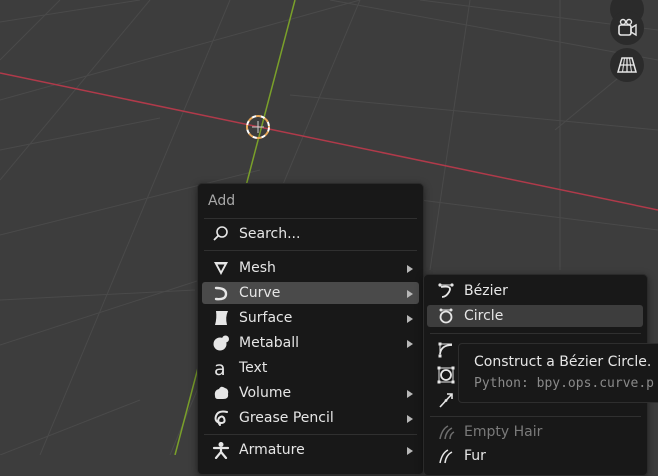 The width and height of the screenshot is (658, 476). Describe the element at coordinates (535, 291) in the screenshot. I see `submenu-item-bezier: Bézier` at that location.